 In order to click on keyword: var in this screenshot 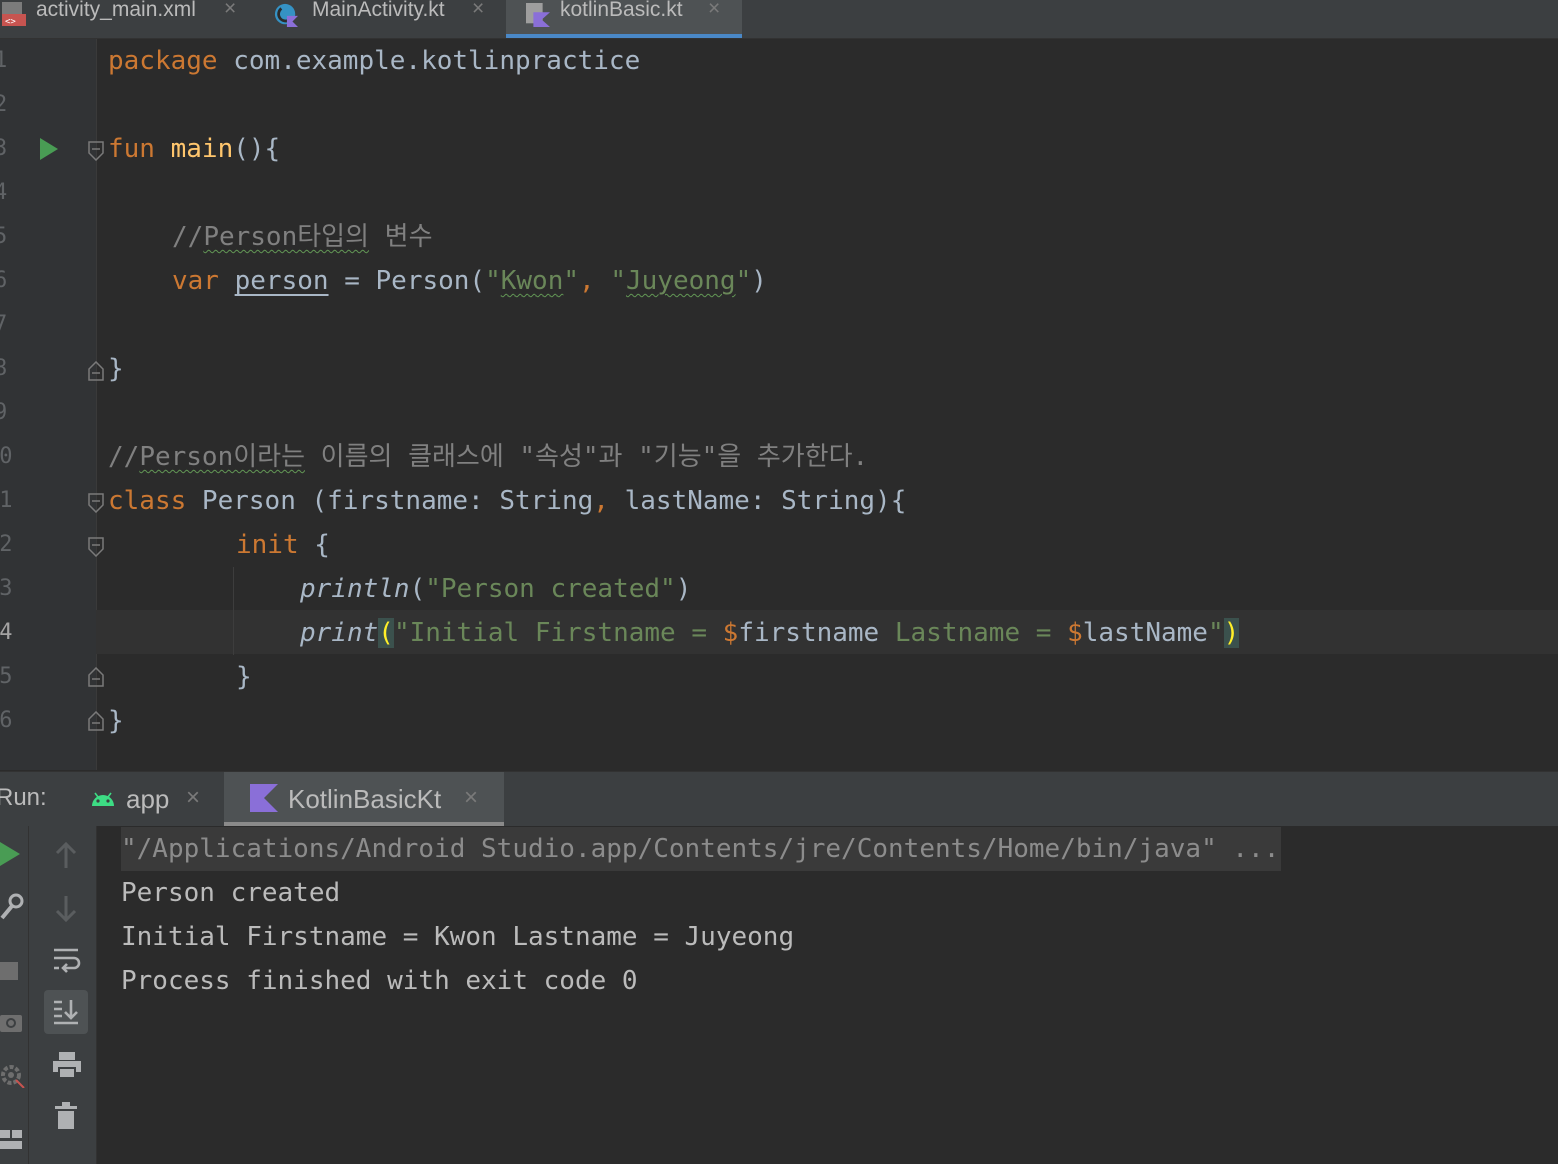, I will do `click(195, 281)`.